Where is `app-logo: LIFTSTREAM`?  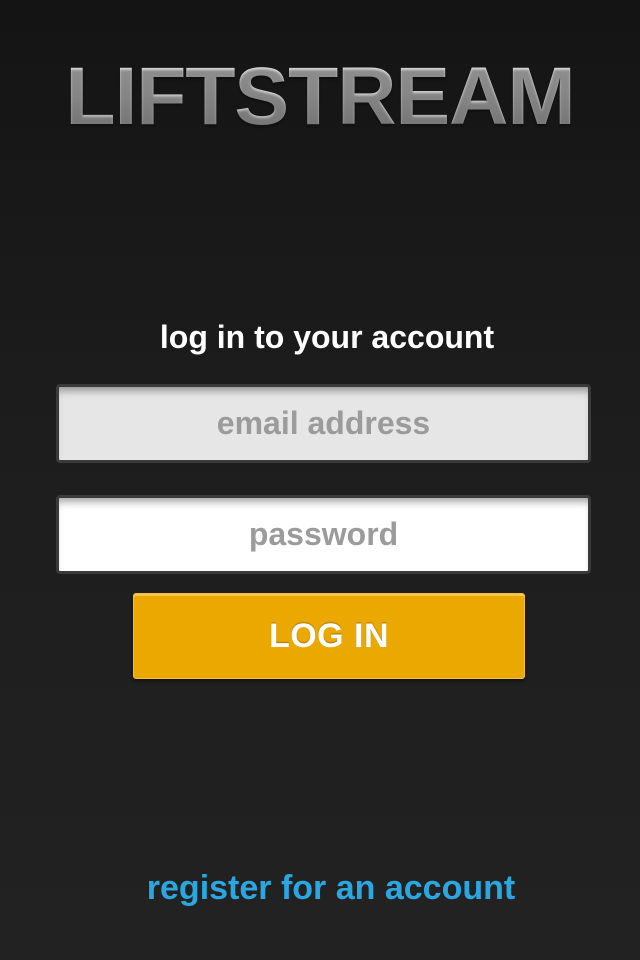 app-logo: LIFTSTREAM is located at coordinates (320, 97).